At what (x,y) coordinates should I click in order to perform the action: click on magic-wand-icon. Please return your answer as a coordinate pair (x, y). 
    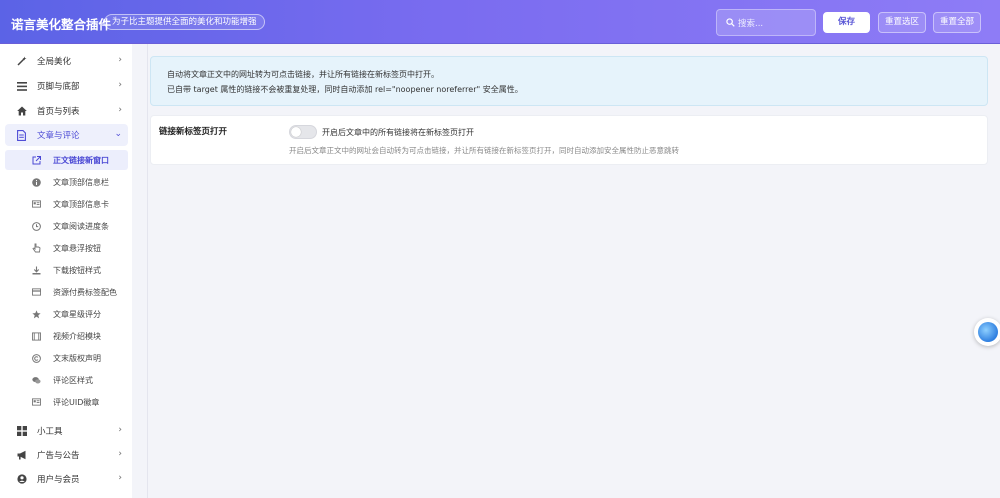
    Looking at the image, I should click on (21, 61).